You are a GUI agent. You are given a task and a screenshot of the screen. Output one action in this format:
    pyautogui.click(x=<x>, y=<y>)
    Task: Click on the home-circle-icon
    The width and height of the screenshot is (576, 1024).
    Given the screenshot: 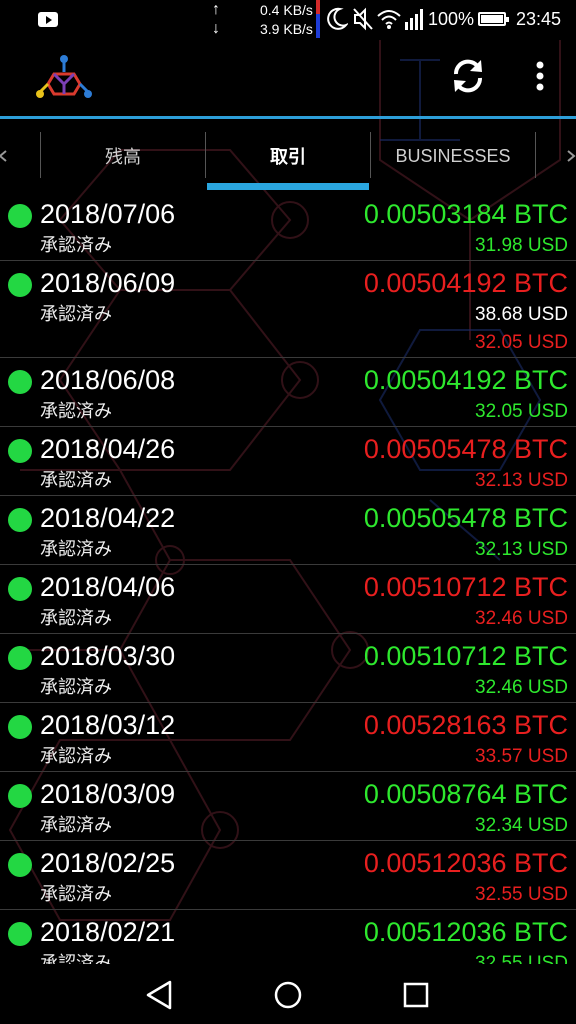 What is the action you would take?
    pyautogui.click(x=288, y=995)
    